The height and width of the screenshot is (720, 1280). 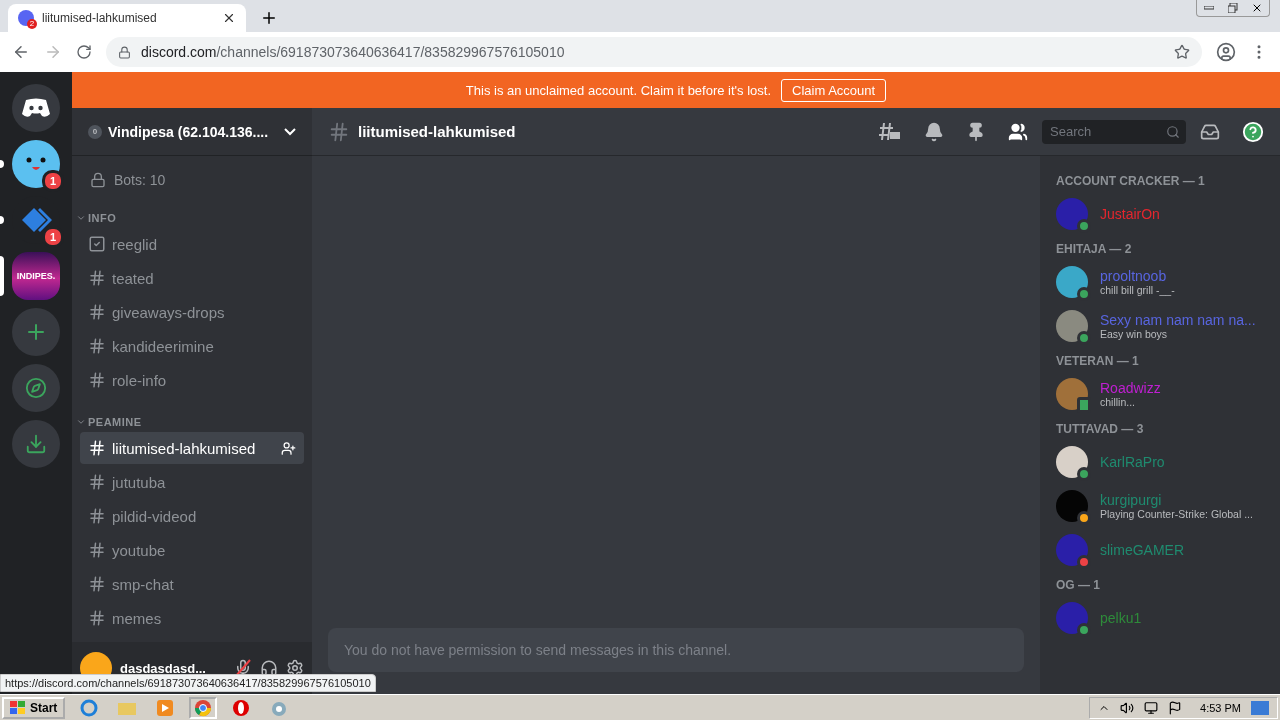 I want to click on close-icon, so click(x=229, y=18).